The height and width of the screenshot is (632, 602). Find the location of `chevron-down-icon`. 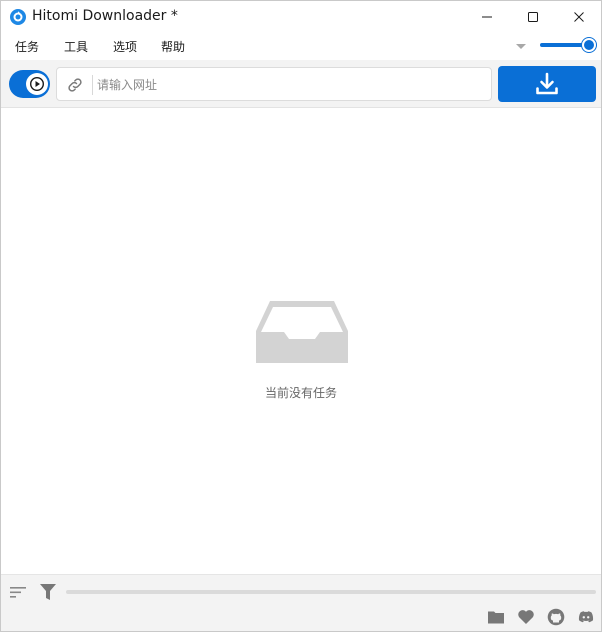

chevron-down-icon is located at coordinates (521, 46).